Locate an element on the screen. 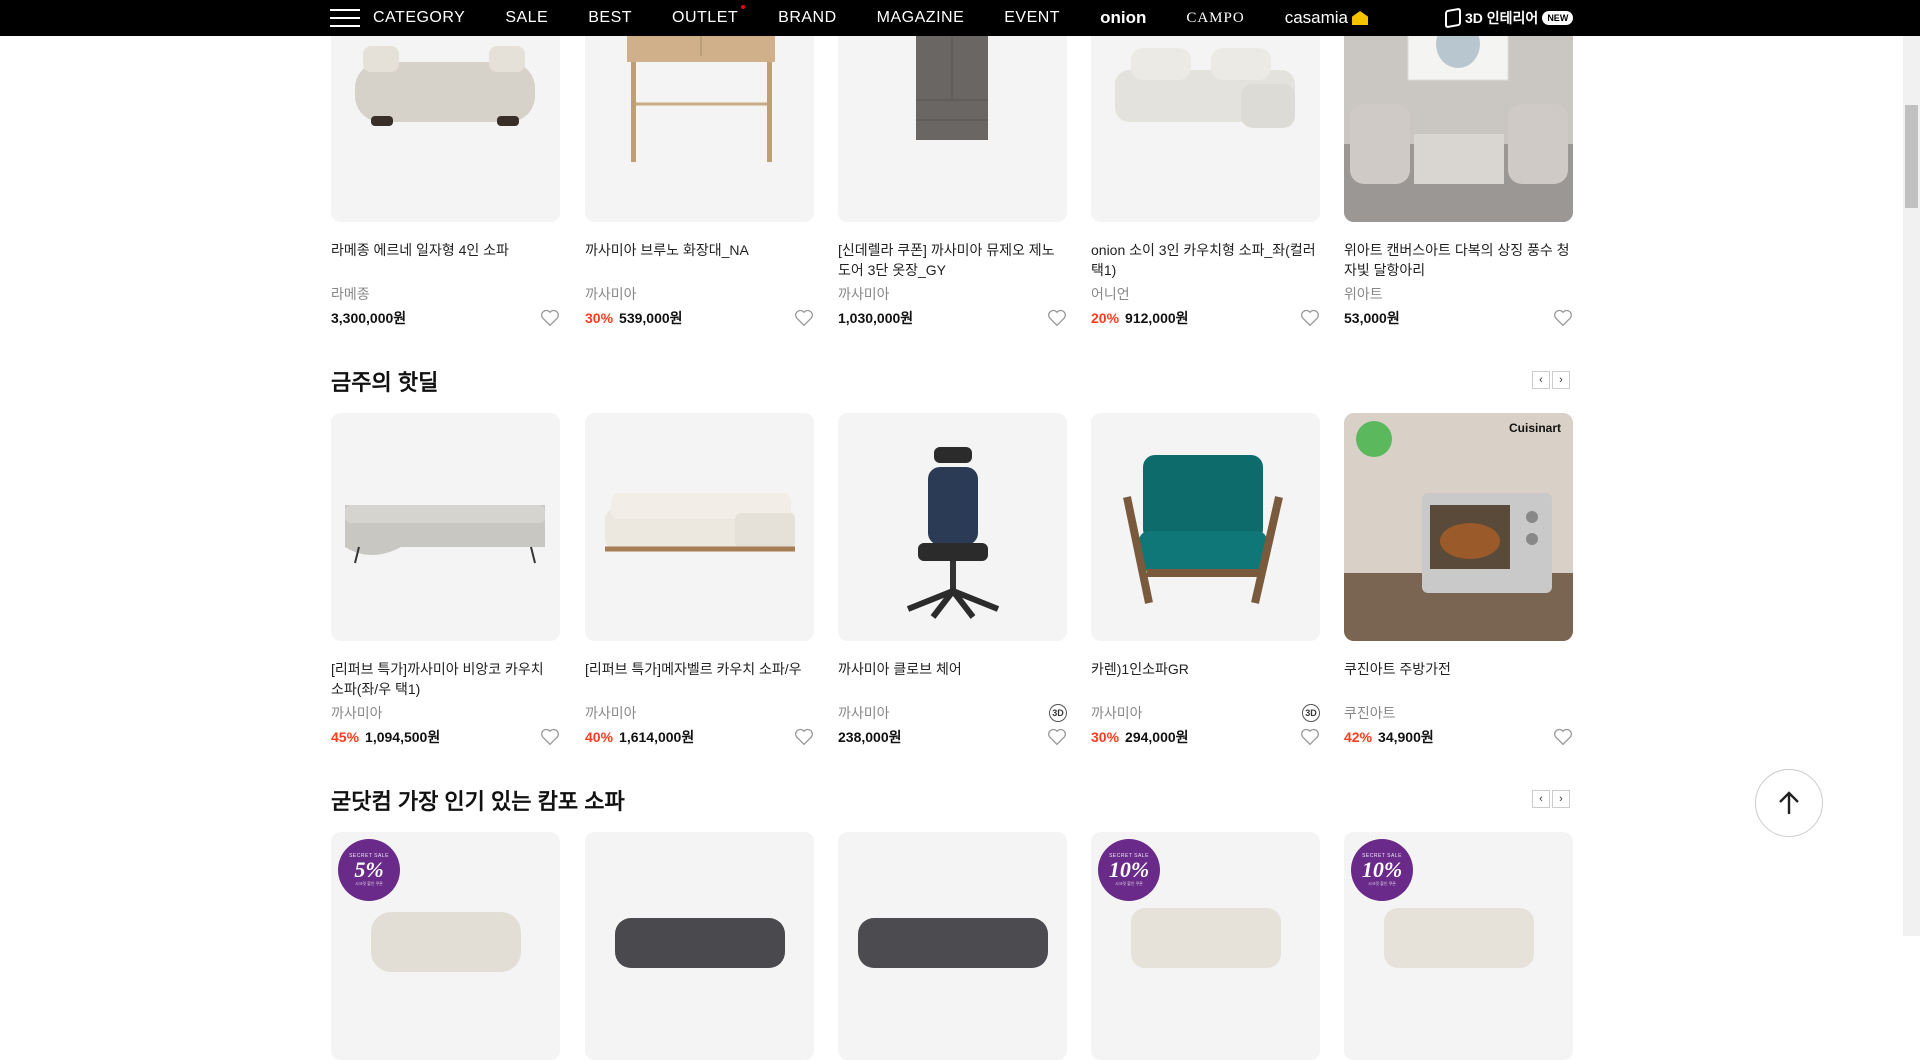  product-brand: 라메종 is located at coordinates (350, 294).